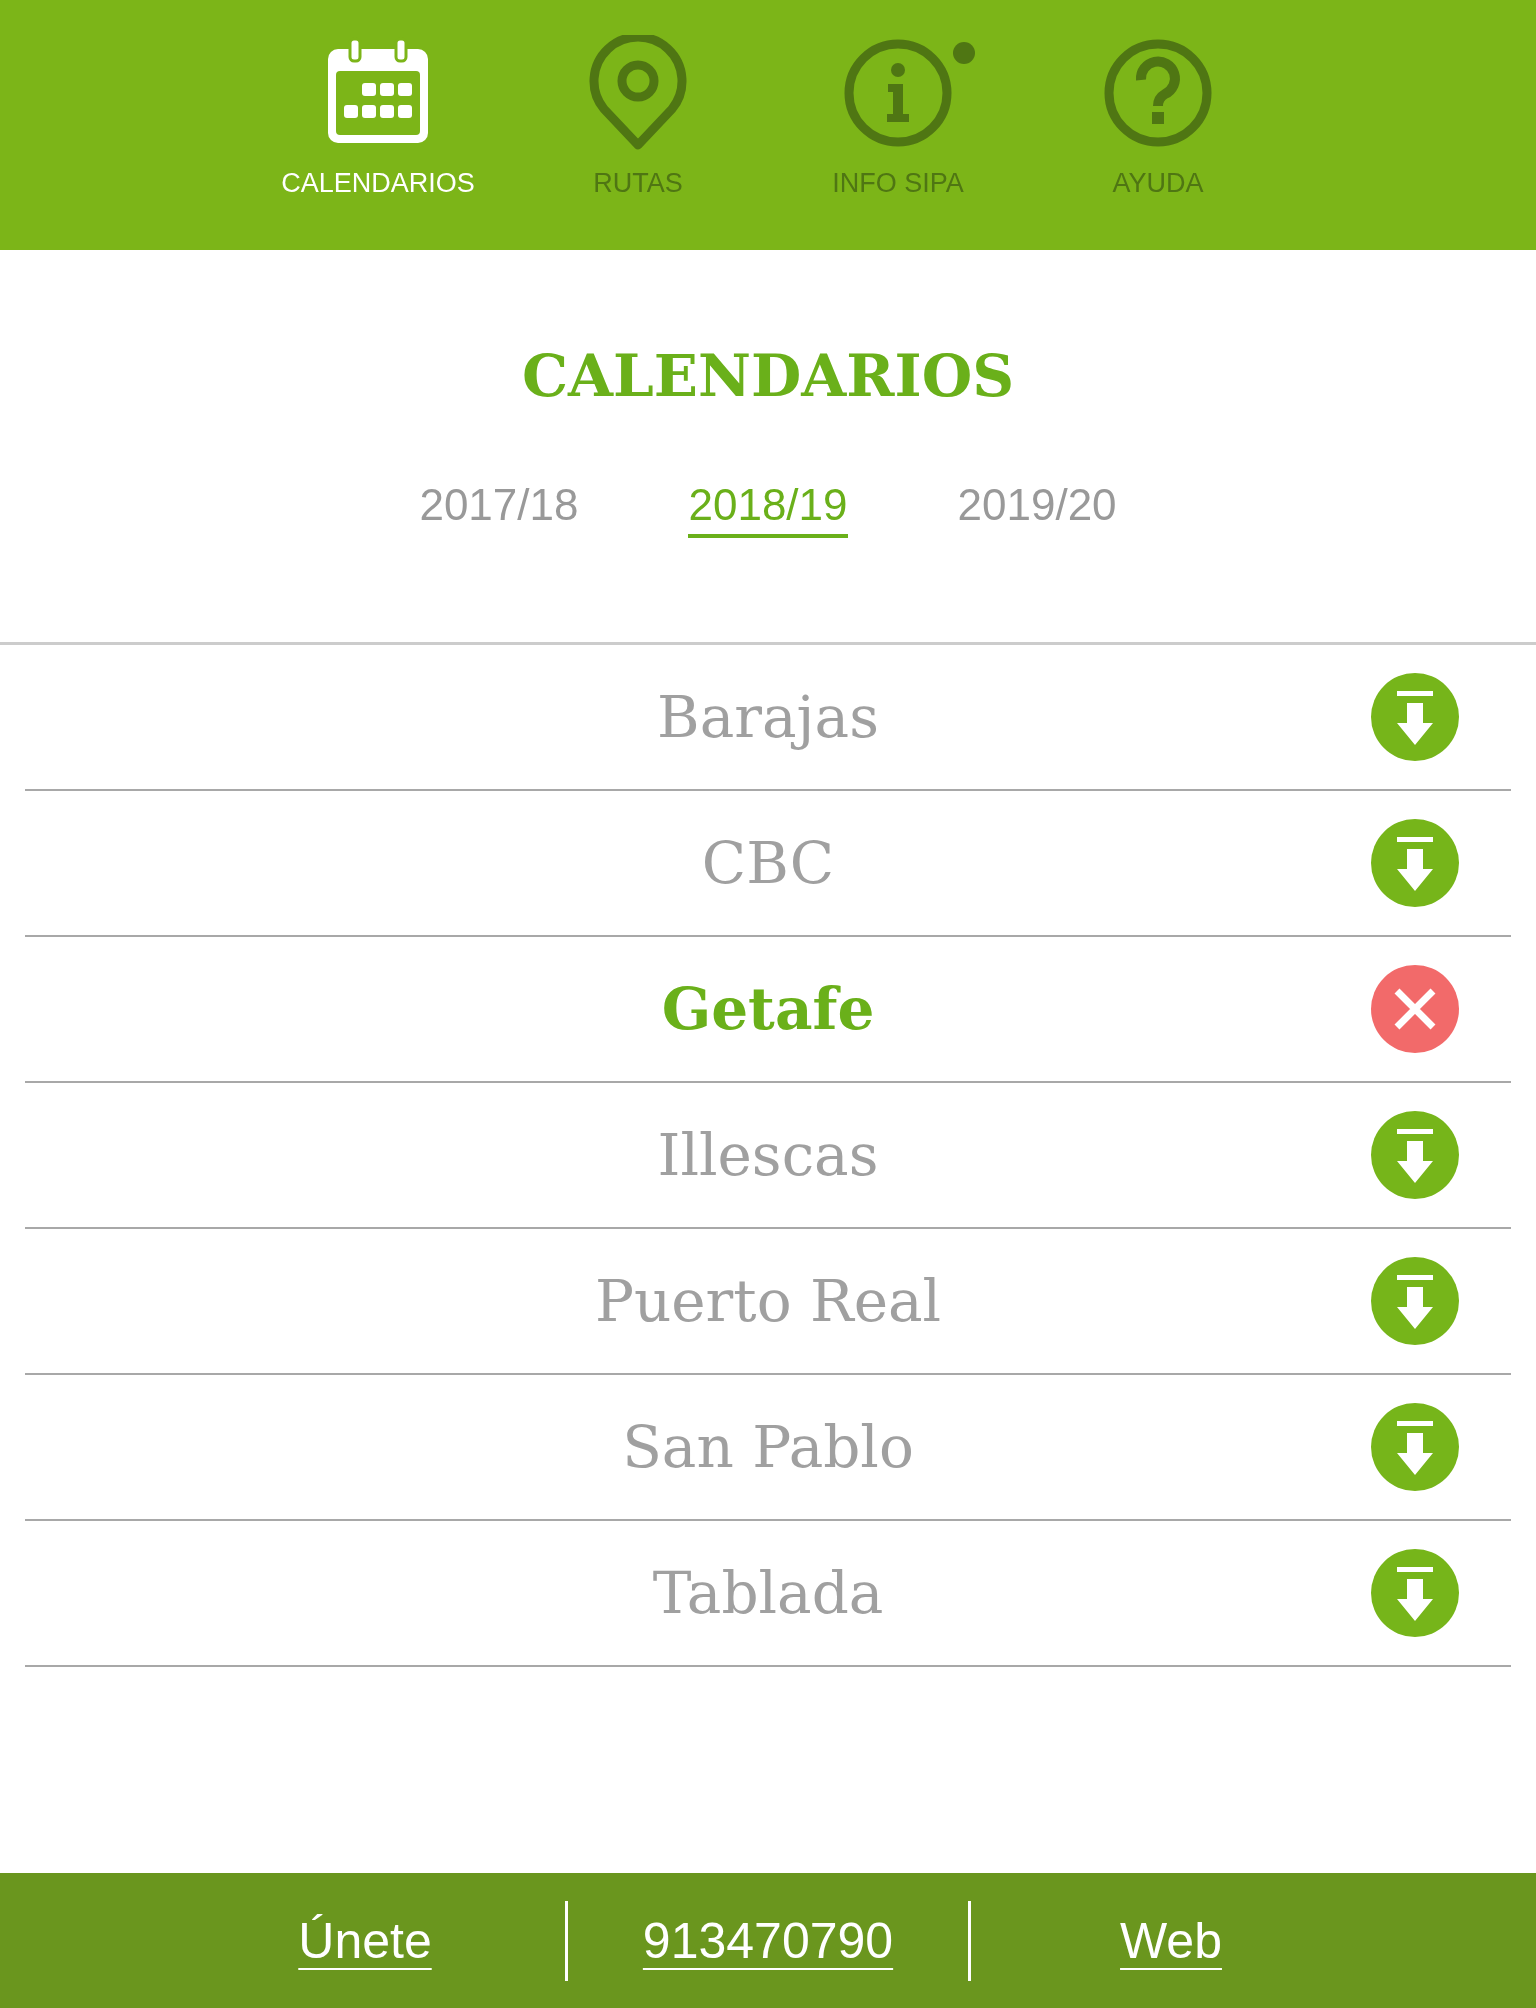 The height and width of the screenshot is (2008, 1536). What do you see at coordinates (768, 863) in the screenshot?
I see `location-name: CBC` at bounding box center [768, 863].